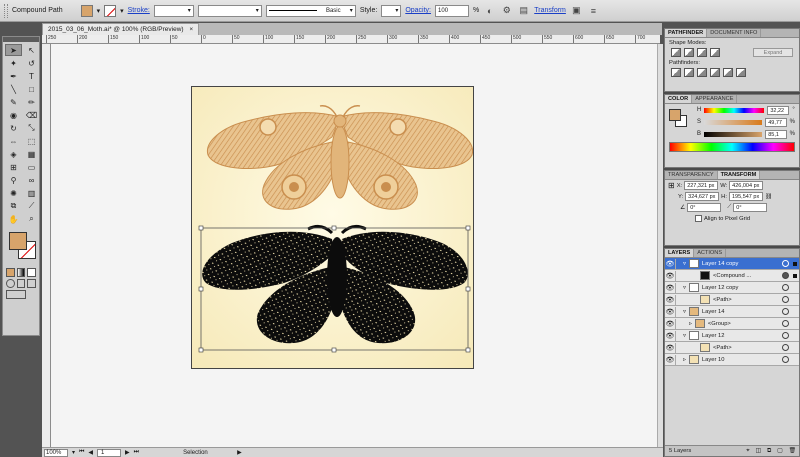 The width and height of the screenshot is (800, 457). I want to click on rotate-tool-icon: ↻, so click(13, 128).